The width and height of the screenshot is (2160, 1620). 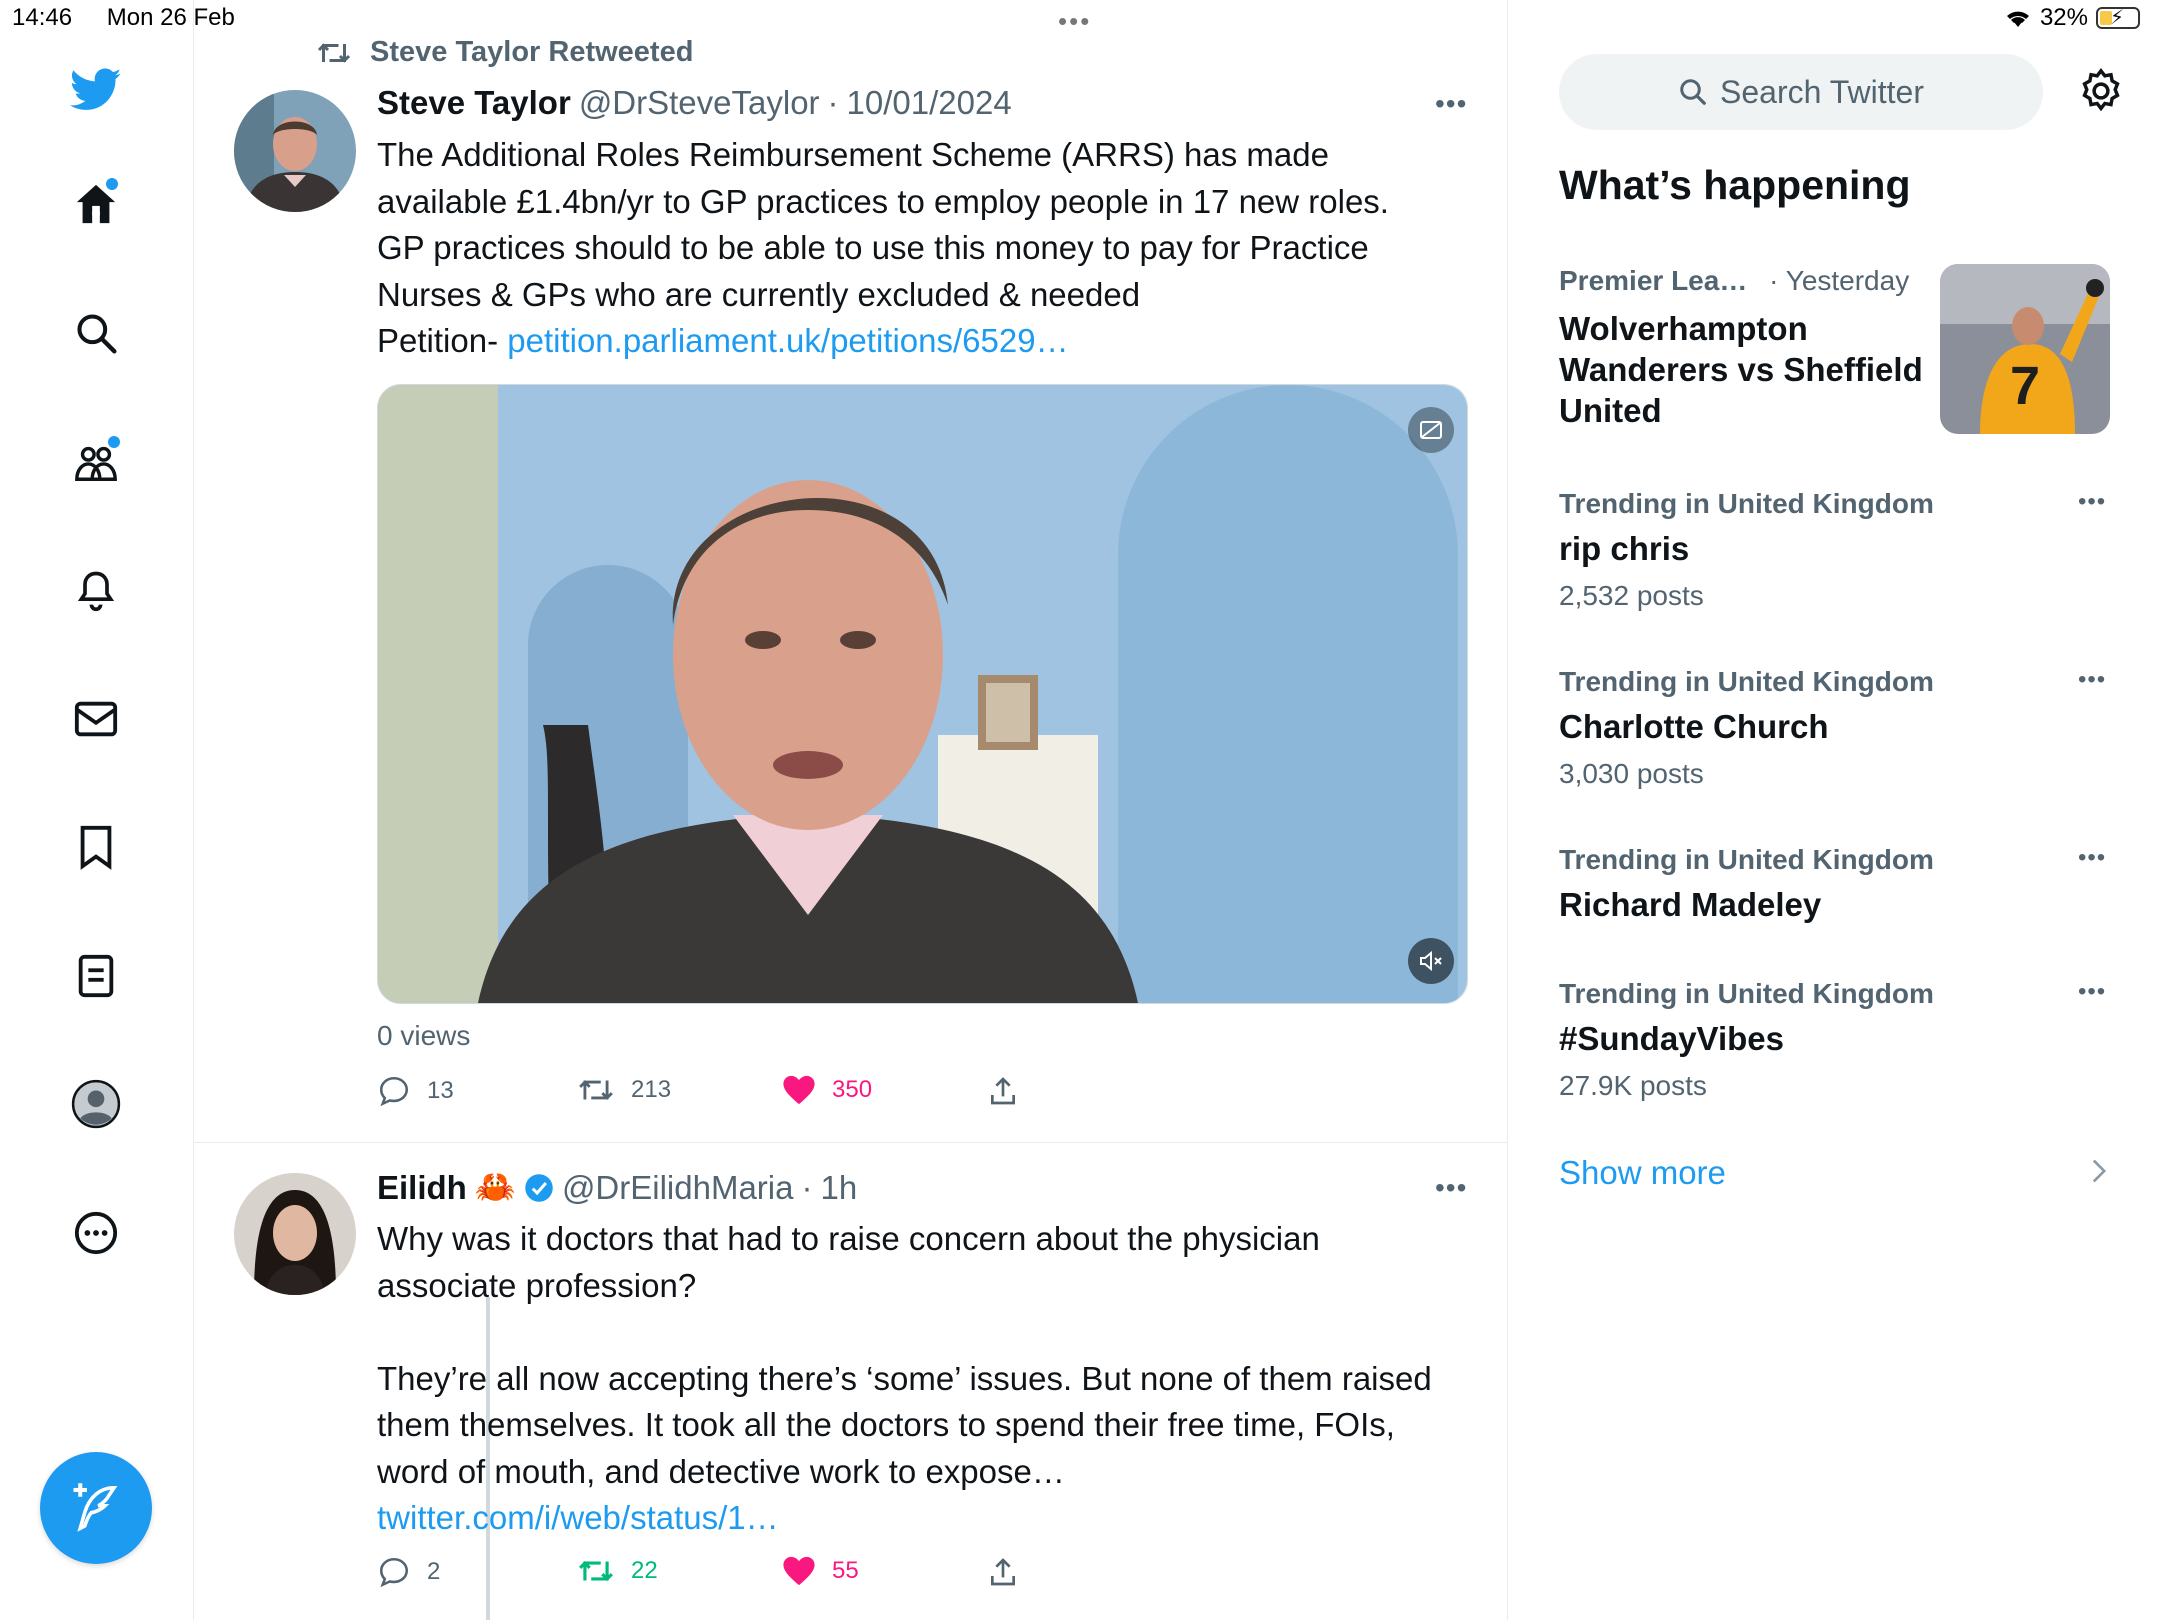 I want to click on battery-percent: 32%, so click(x=2063, y=17).